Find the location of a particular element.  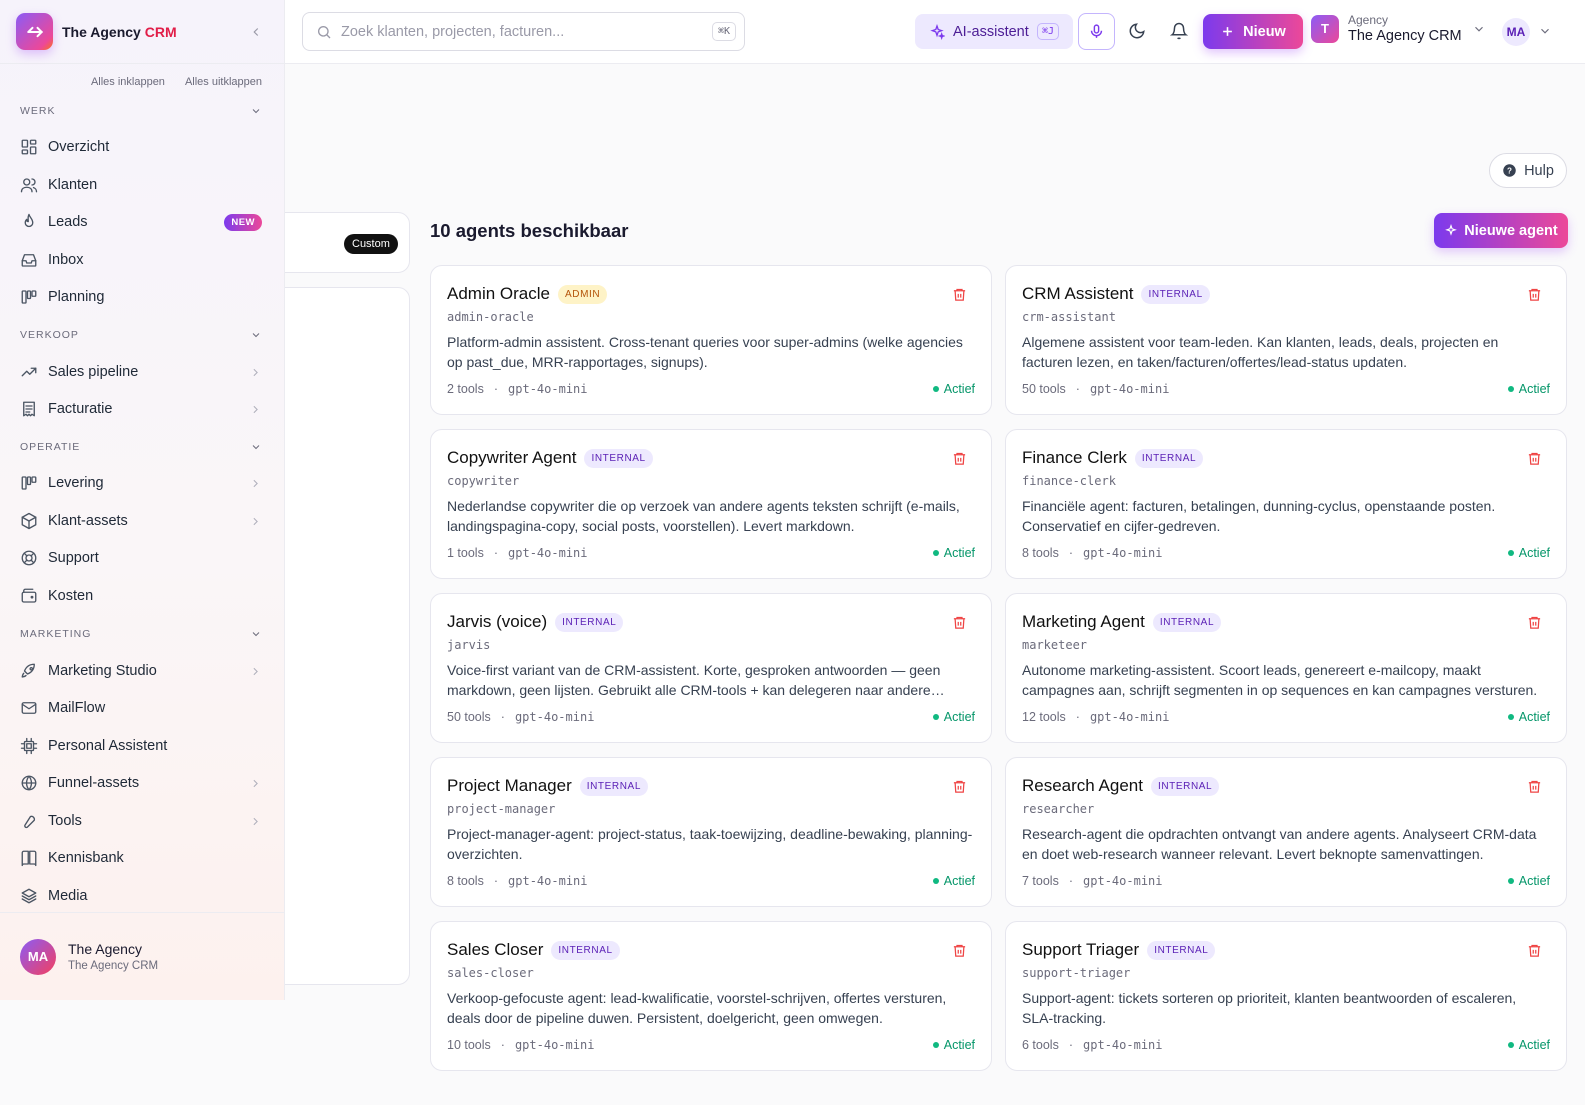

cpu-icon is located at coordinates (29, 746).